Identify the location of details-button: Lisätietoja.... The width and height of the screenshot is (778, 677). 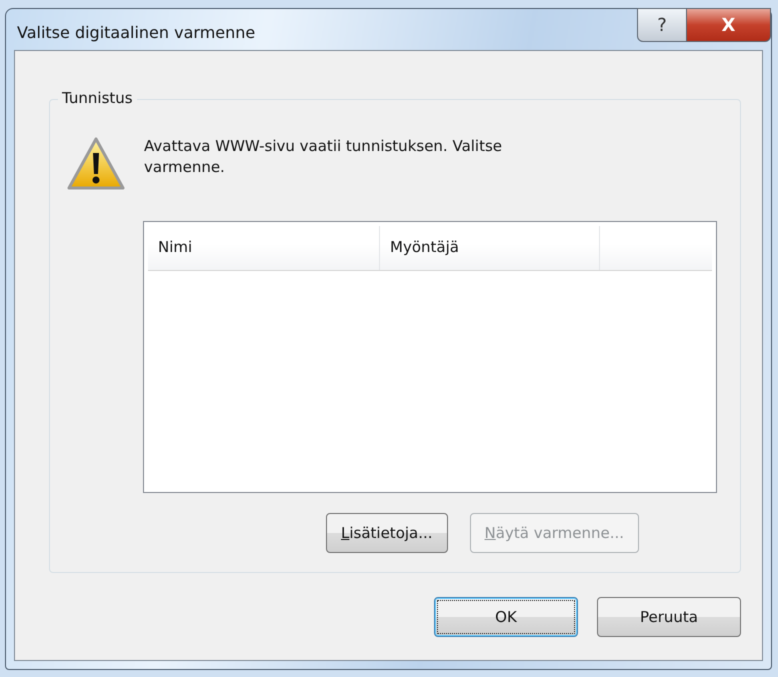
(387, 533).